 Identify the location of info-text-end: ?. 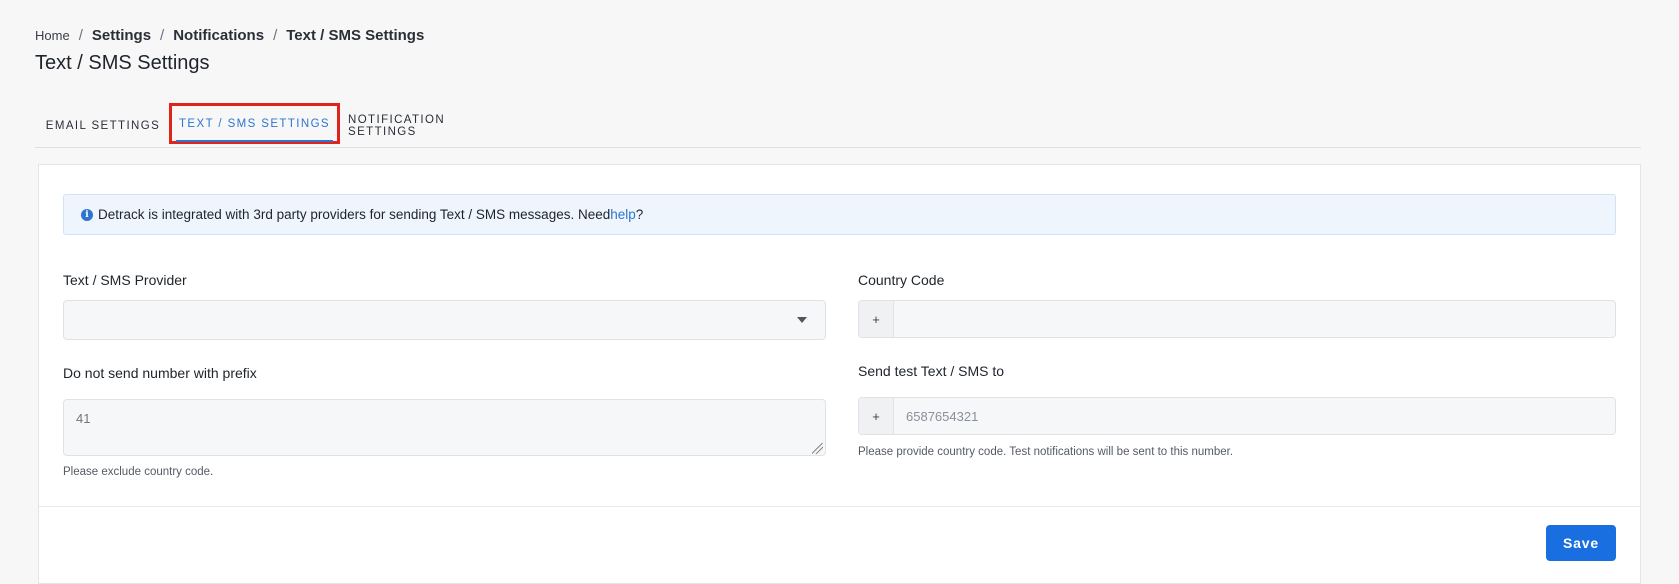
(639, 214).